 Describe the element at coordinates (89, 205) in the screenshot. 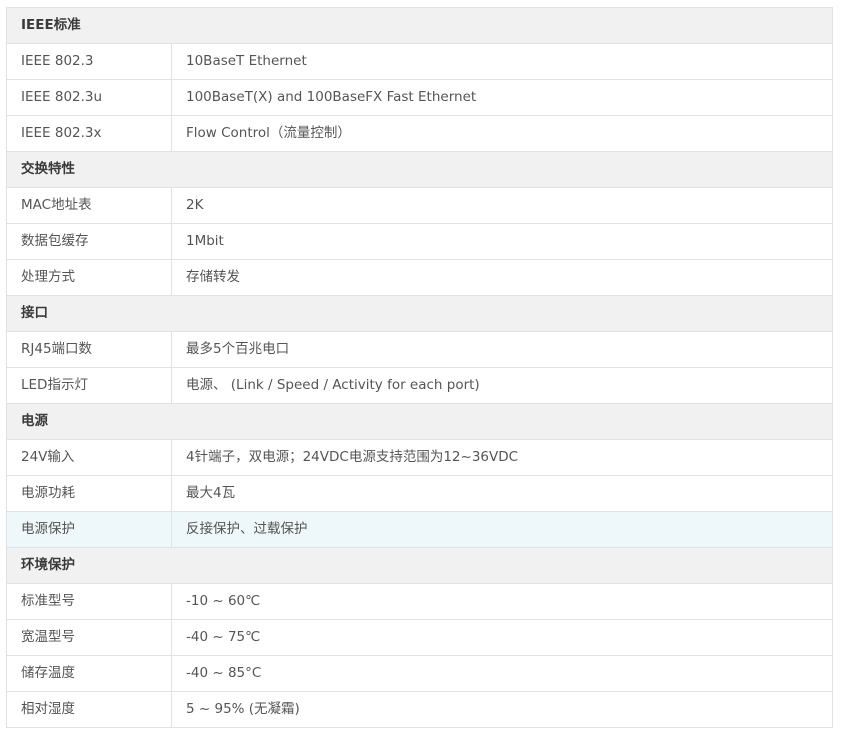

I see `spec-label: MAC地址表` at that location.